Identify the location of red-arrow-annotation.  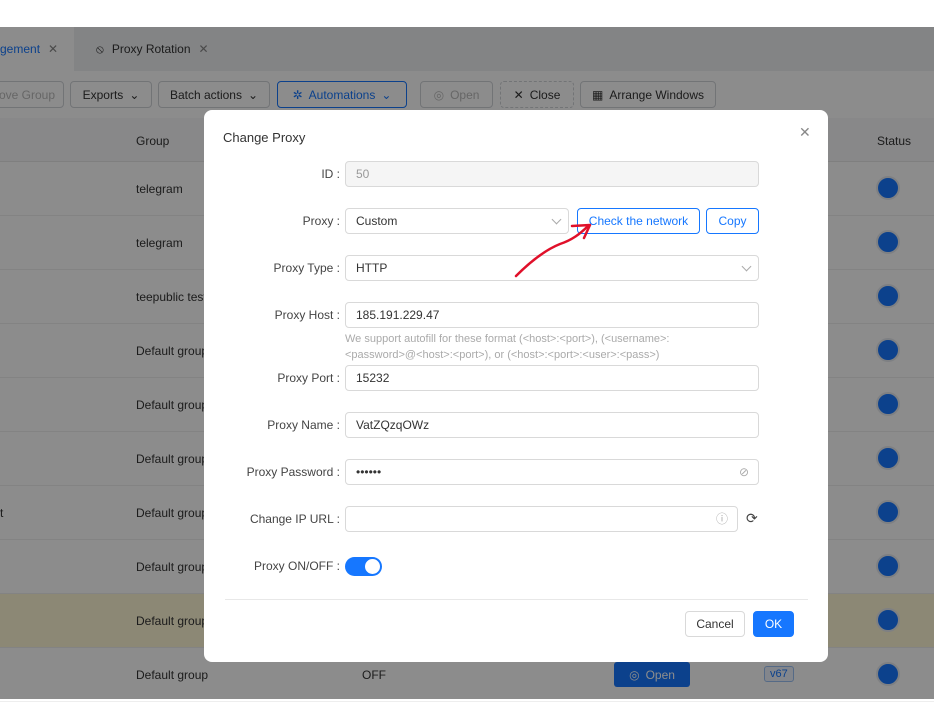
(553, 250).